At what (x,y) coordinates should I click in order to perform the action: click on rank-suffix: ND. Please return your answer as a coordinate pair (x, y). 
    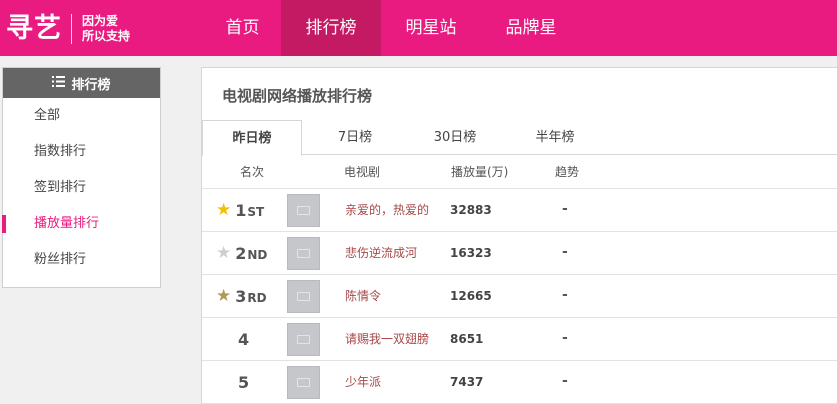
    Looking at the image, I should click on (257, 254).